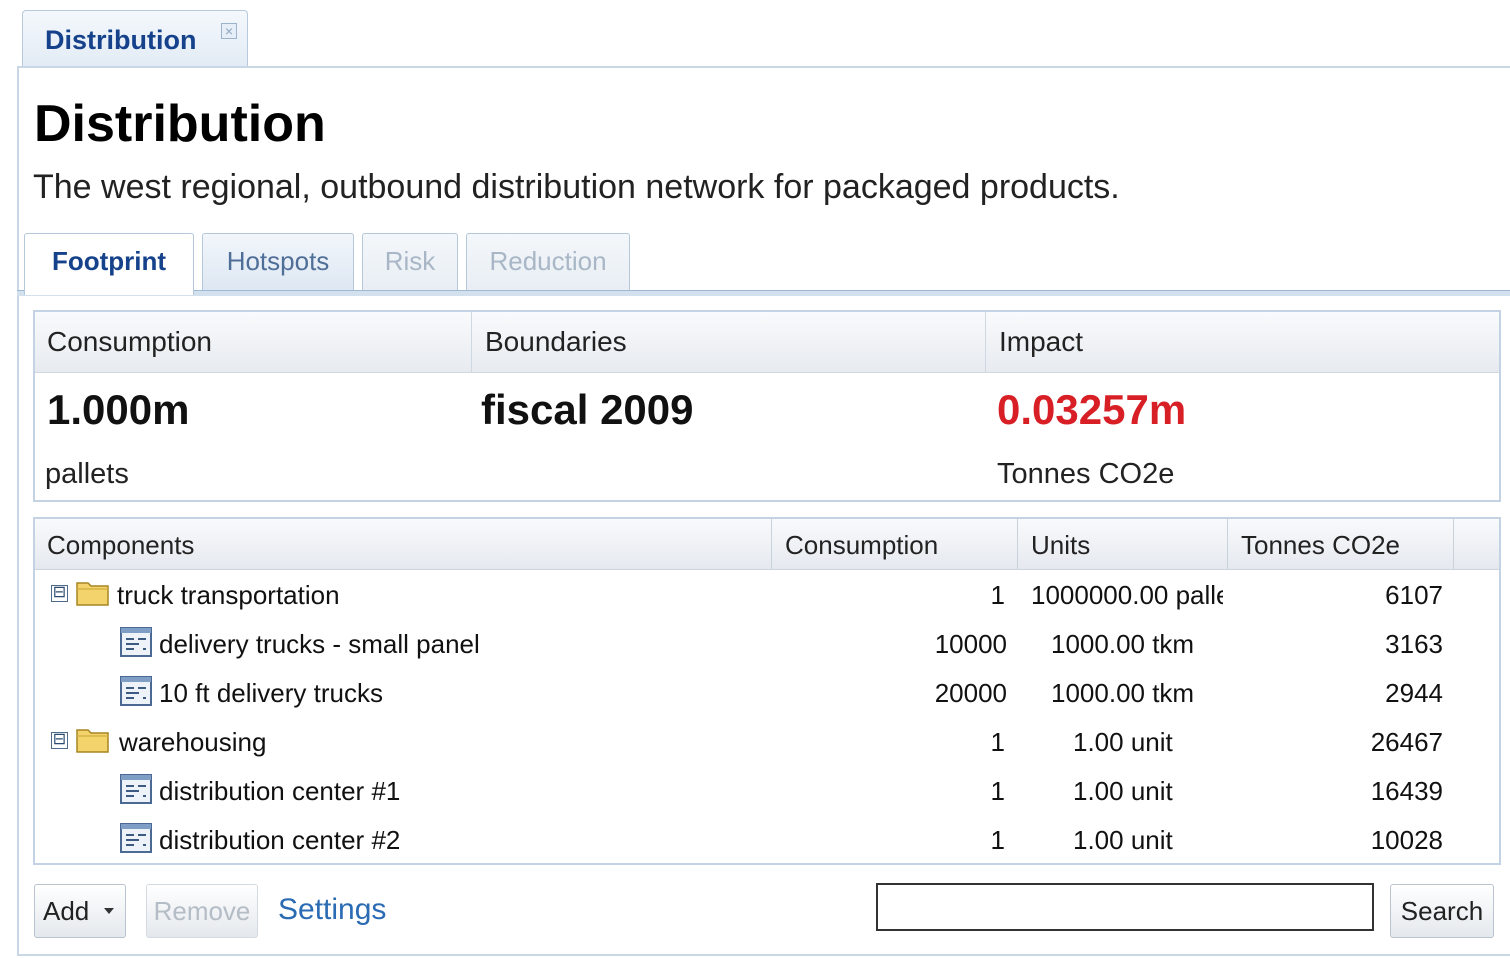  What do you see at coordinates (180, 124) in the screenshot?
I see `page-title: Distribution` at bounding box center [180, 124].